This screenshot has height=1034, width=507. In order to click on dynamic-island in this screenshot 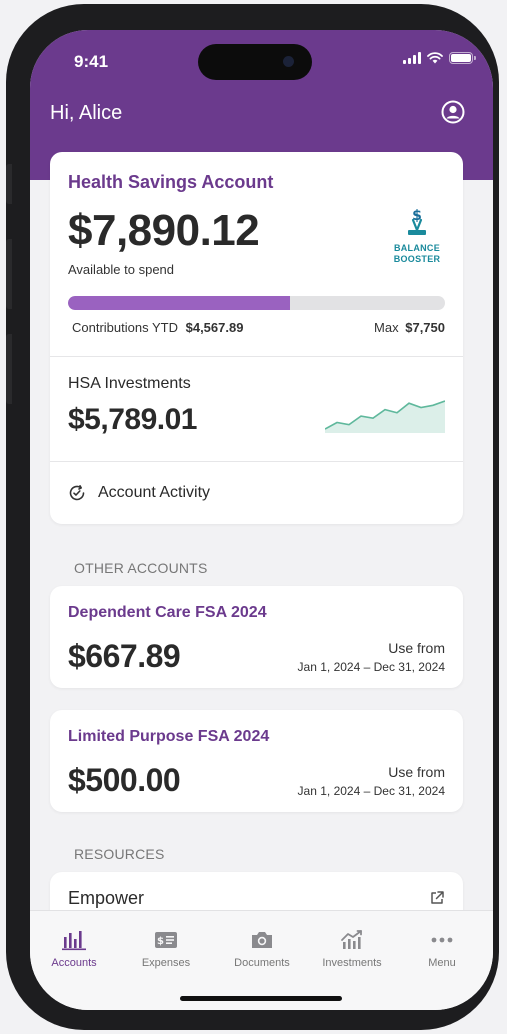, I will do `click(255, 62)`.